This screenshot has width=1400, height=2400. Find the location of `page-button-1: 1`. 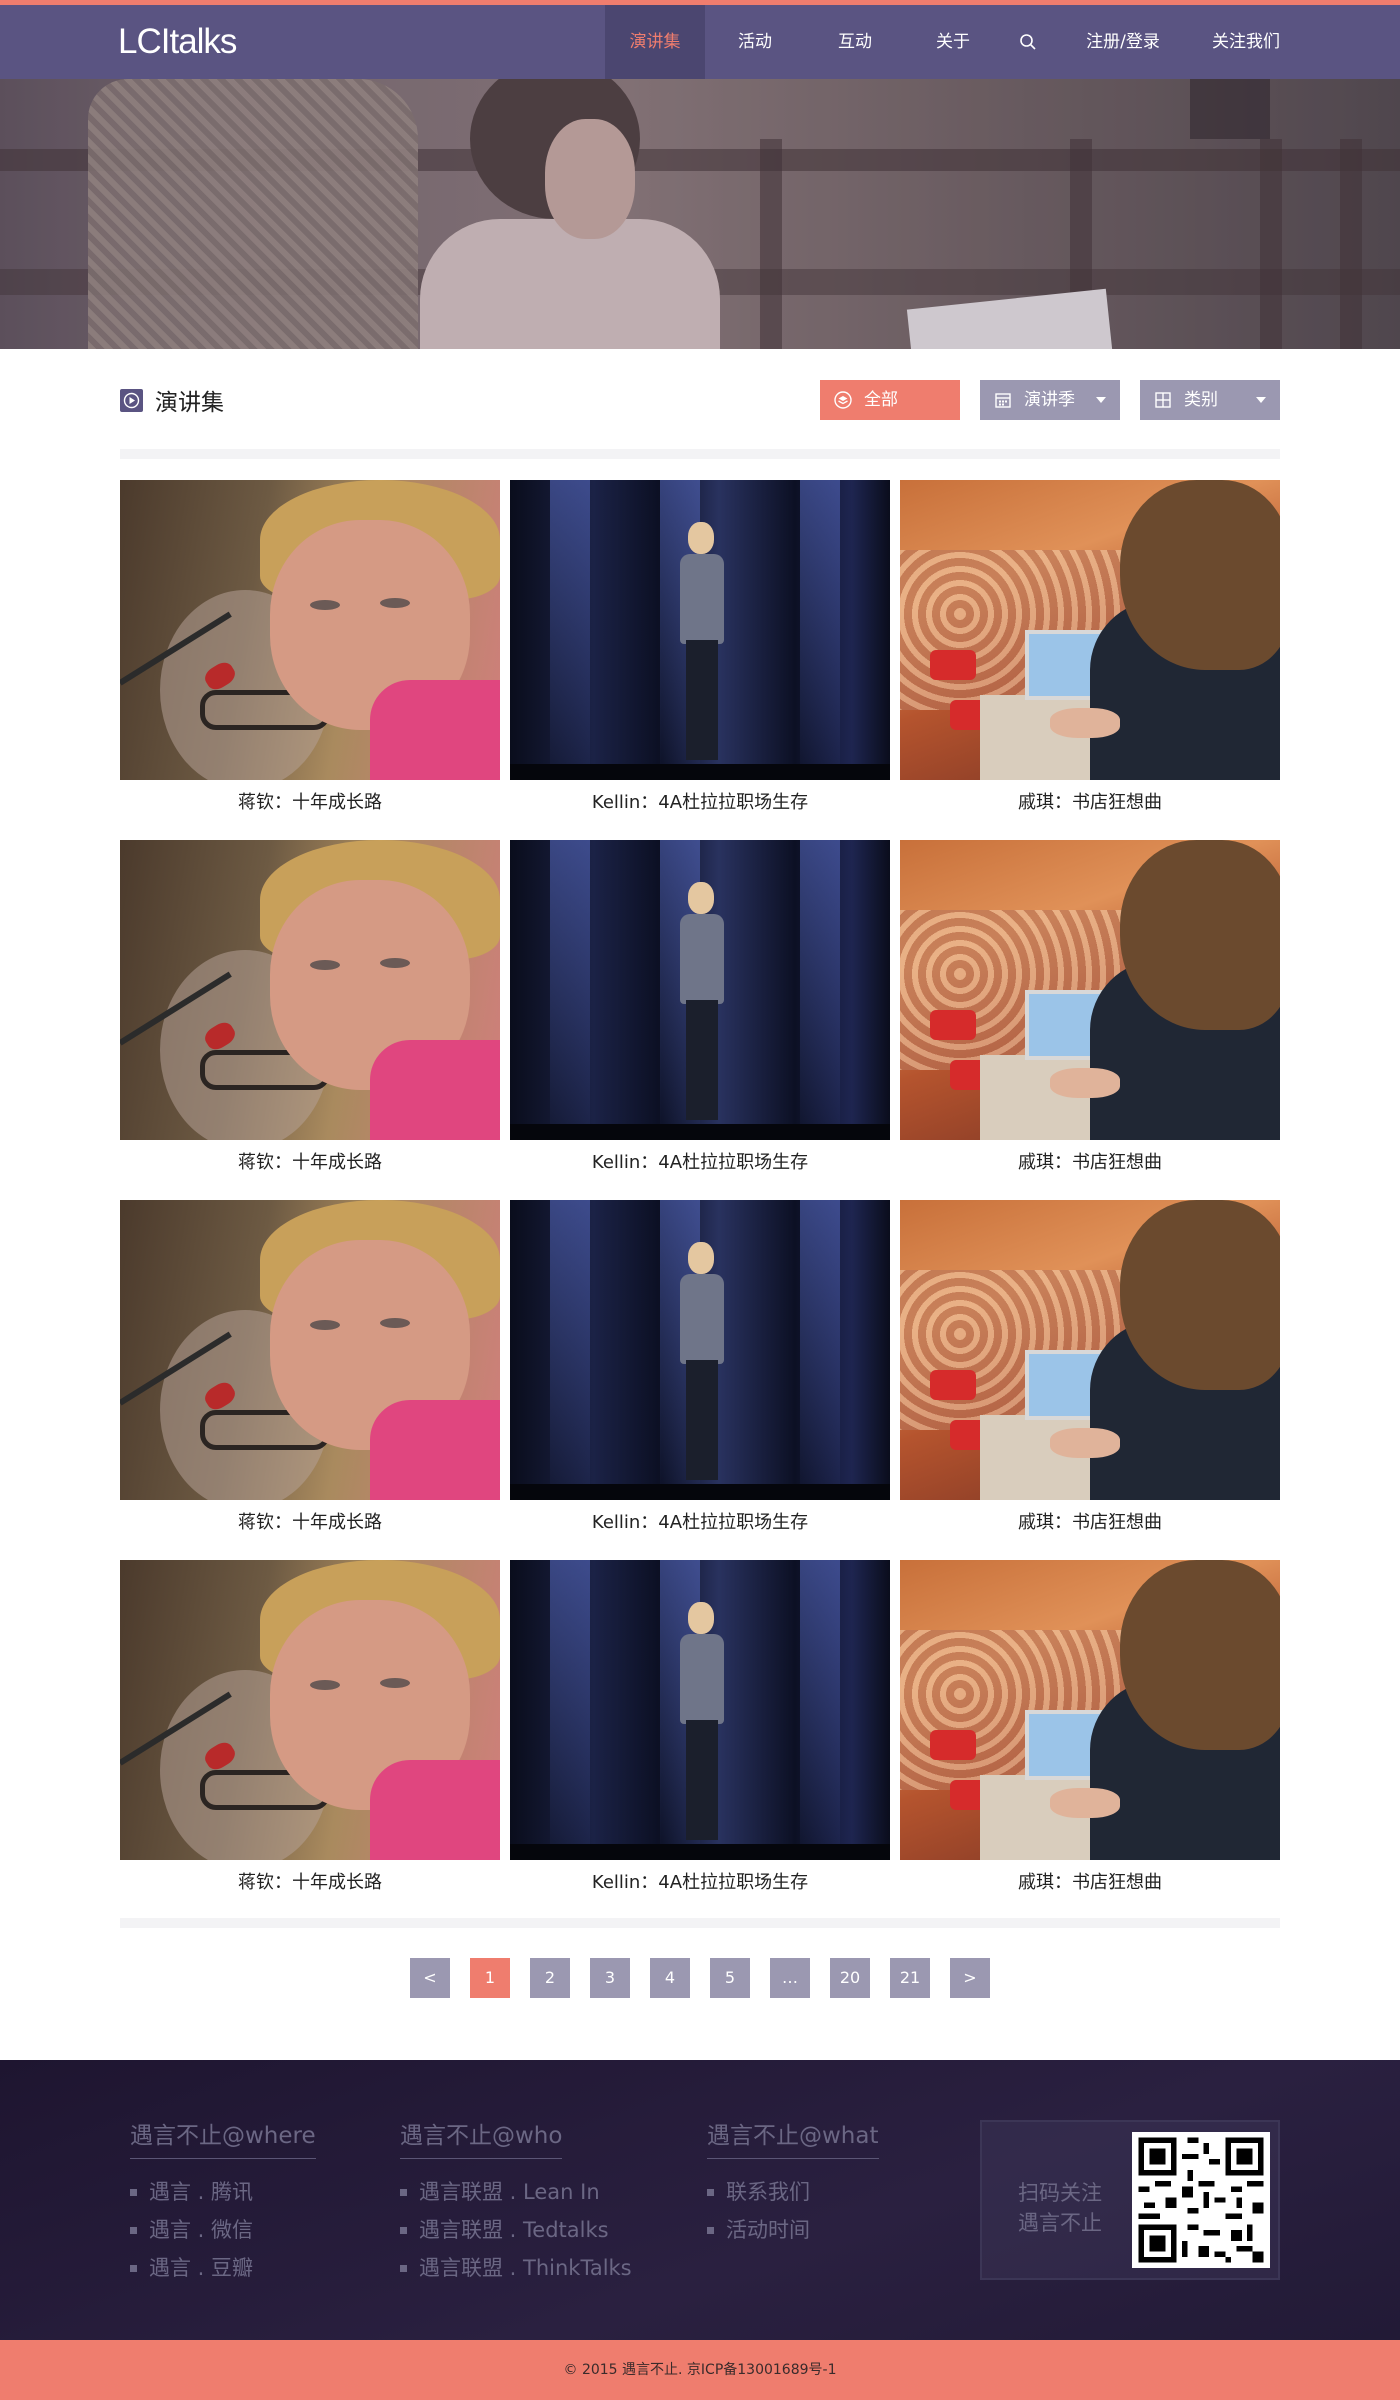

page-button-1: 1 is located at coordinates (490, 1978).